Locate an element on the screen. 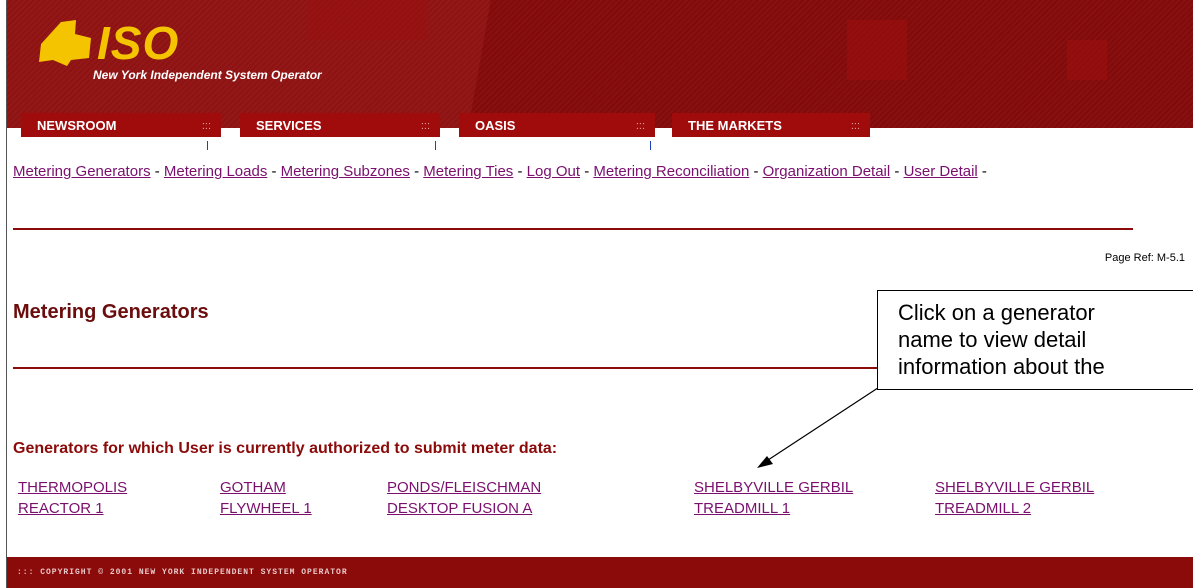  link-organization-detail: Organization Detail is located at coordinates (827, 171).